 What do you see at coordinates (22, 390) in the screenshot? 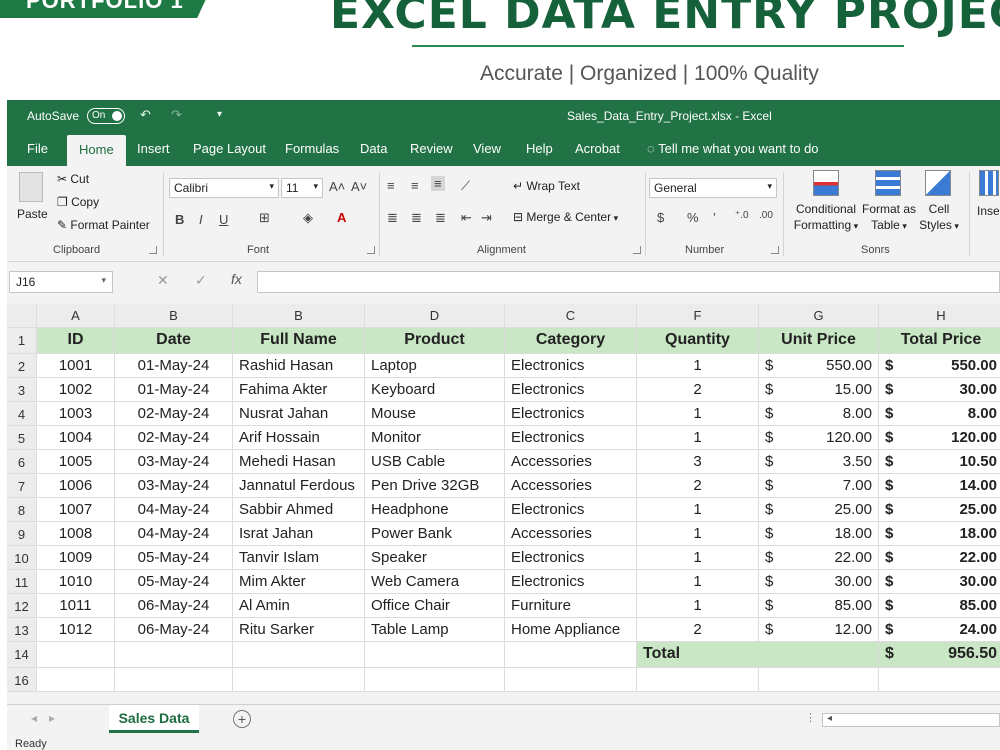
I see `row-header: 3` at bounding box center [22, 390].